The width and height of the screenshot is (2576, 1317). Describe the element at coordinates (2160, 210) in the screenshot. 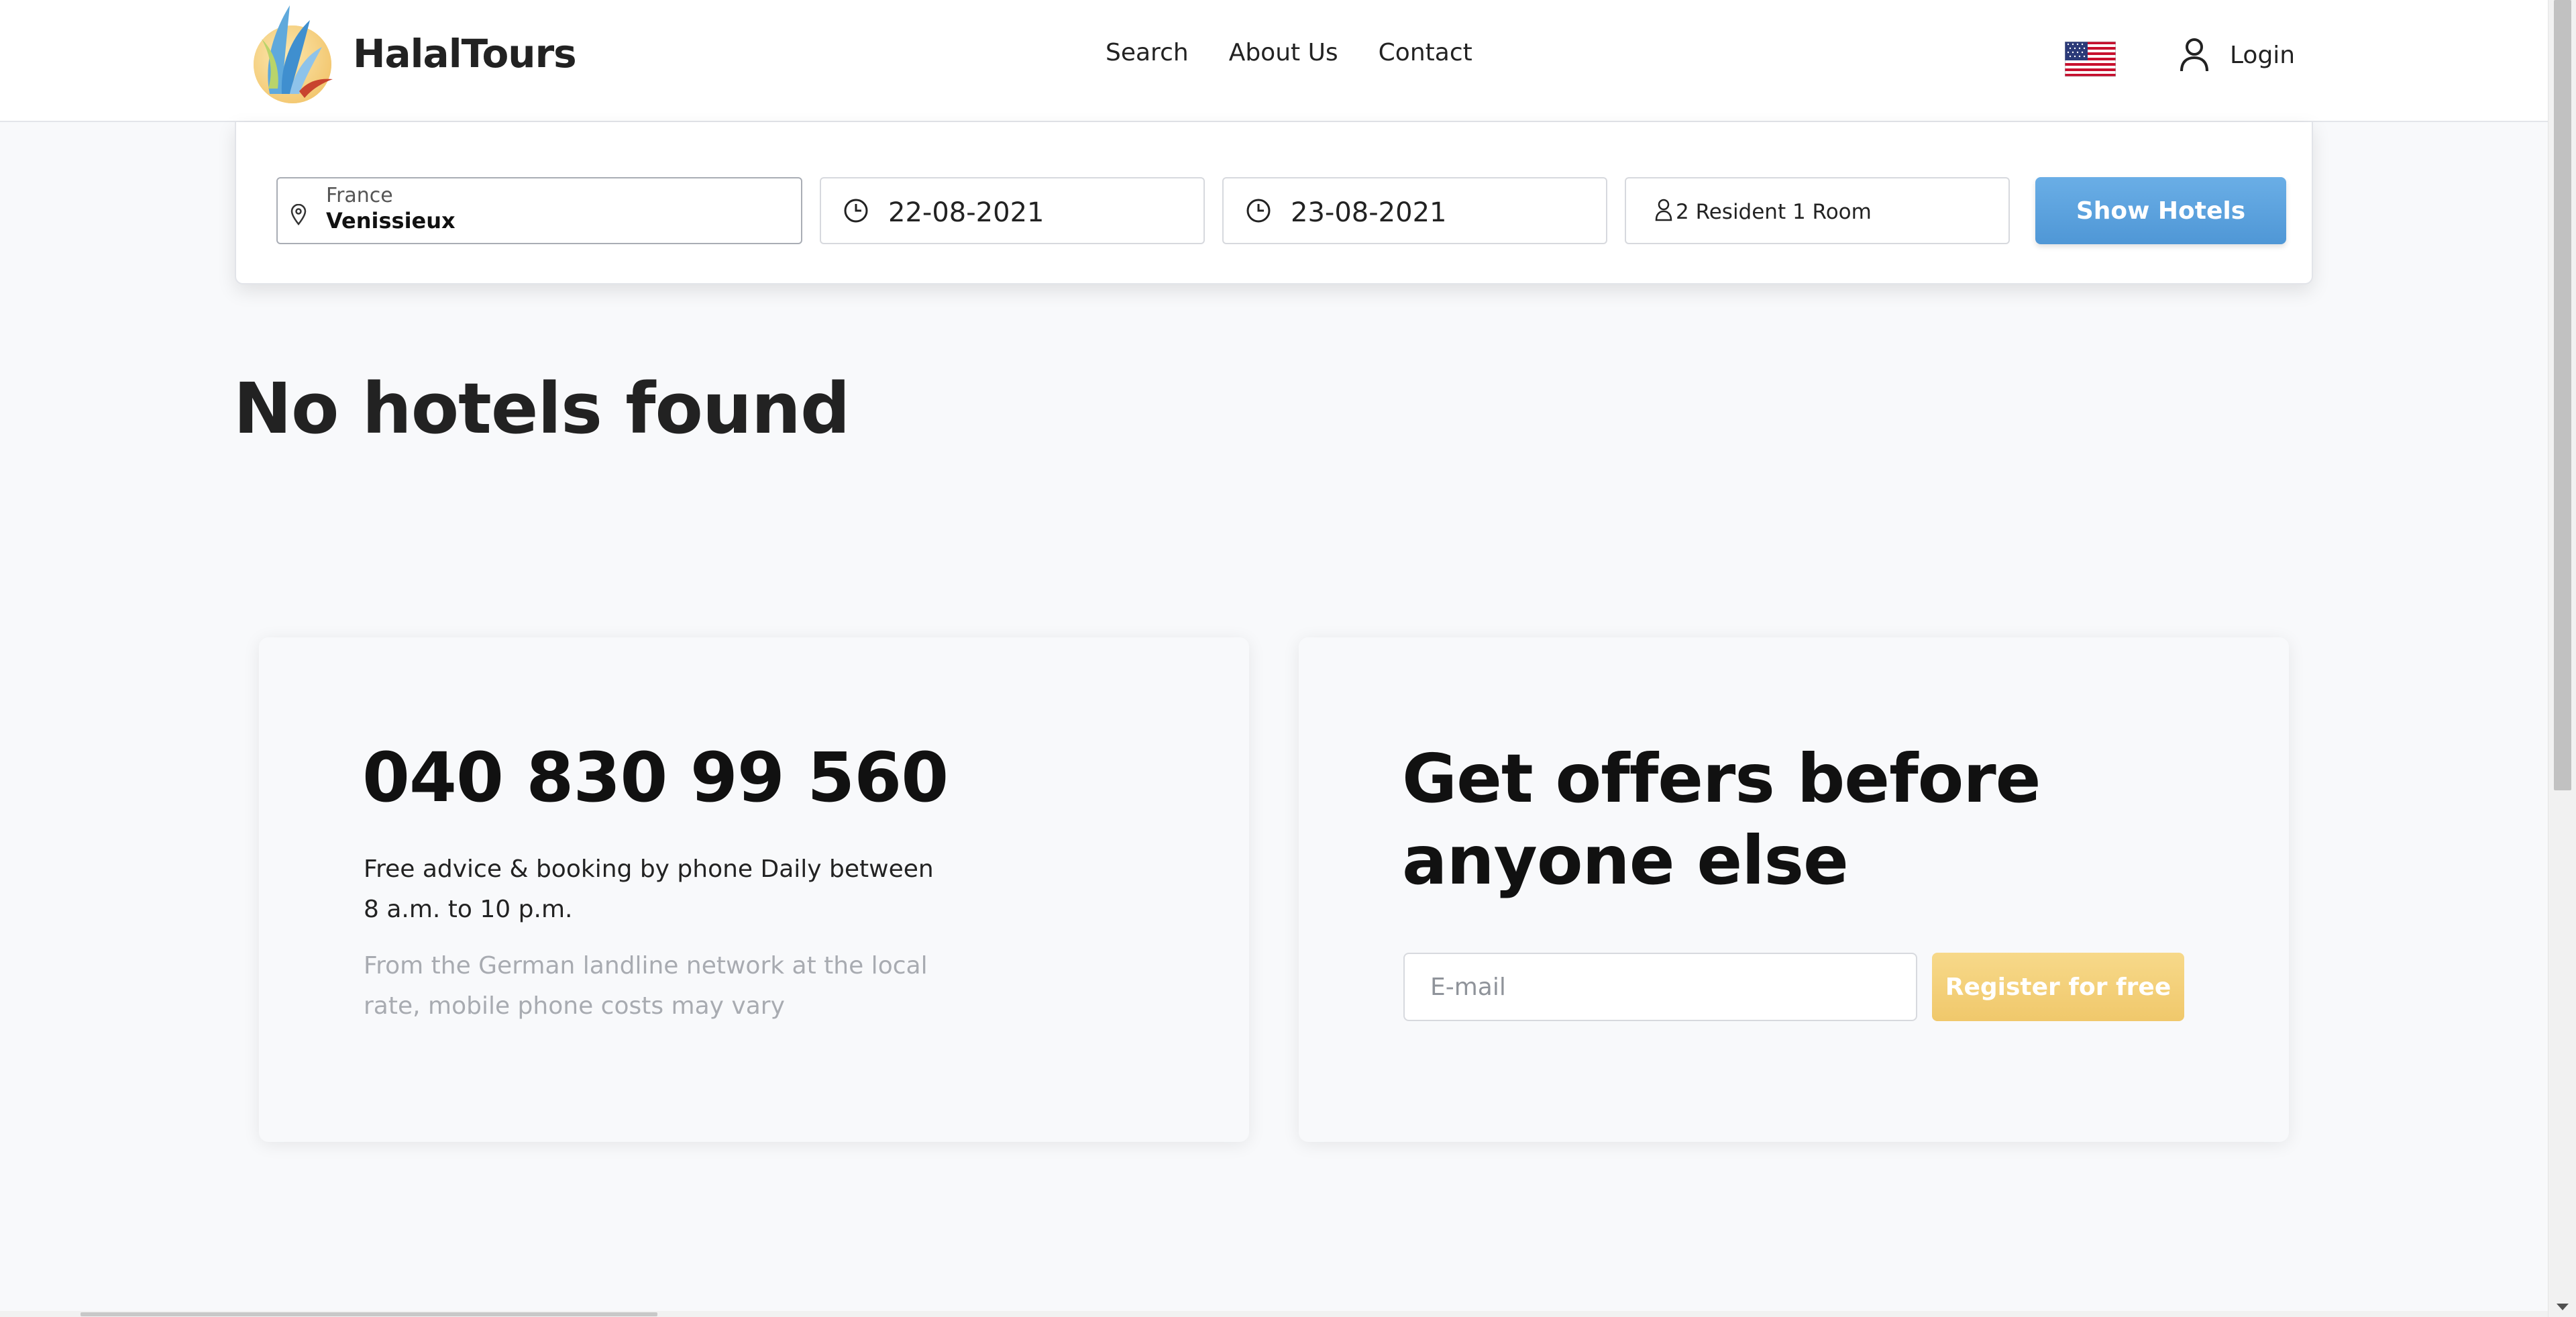

I see `show-hotels-button: Show Hotels` at that location.